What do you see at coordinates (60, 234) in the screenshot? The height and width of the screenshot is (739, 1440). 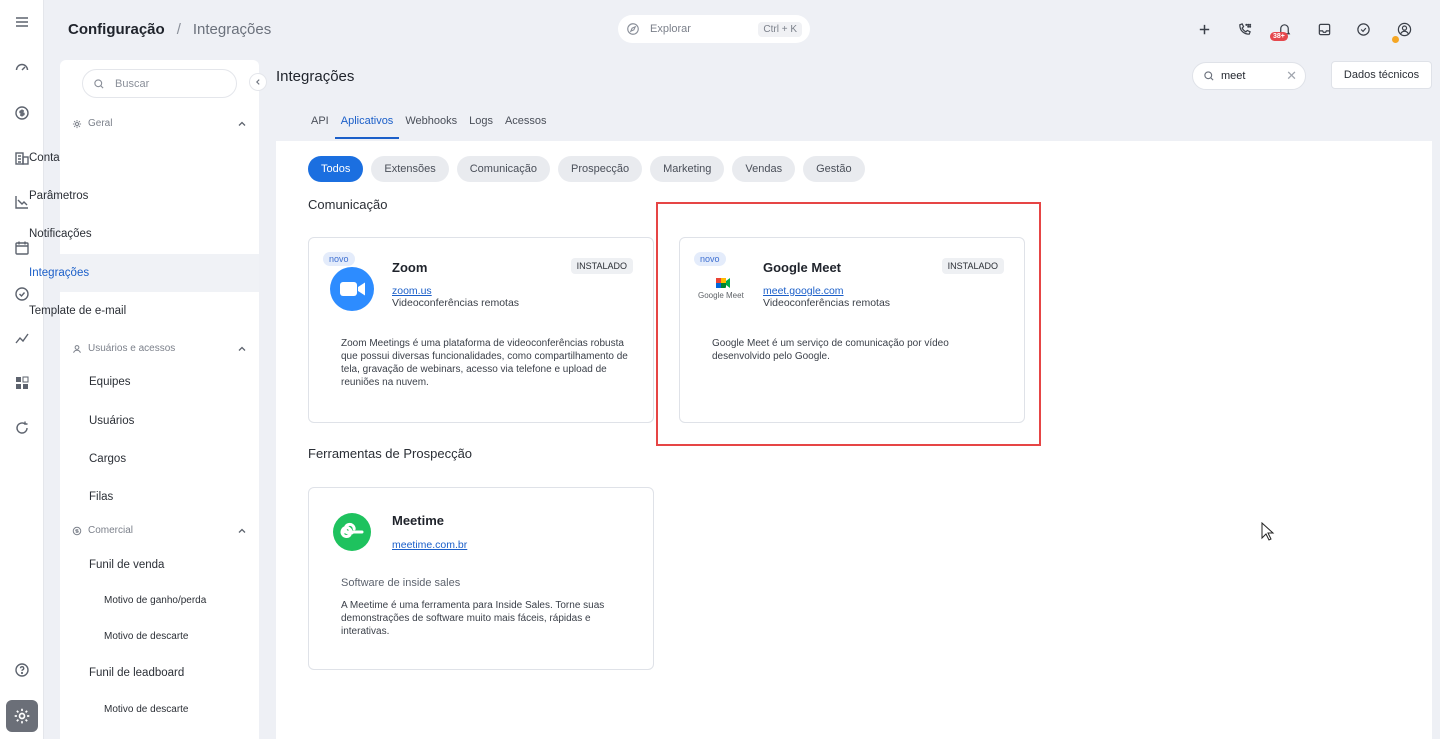 I see `sidebar-item-notificacoes: Notificações` at bounding box center [60, 234].